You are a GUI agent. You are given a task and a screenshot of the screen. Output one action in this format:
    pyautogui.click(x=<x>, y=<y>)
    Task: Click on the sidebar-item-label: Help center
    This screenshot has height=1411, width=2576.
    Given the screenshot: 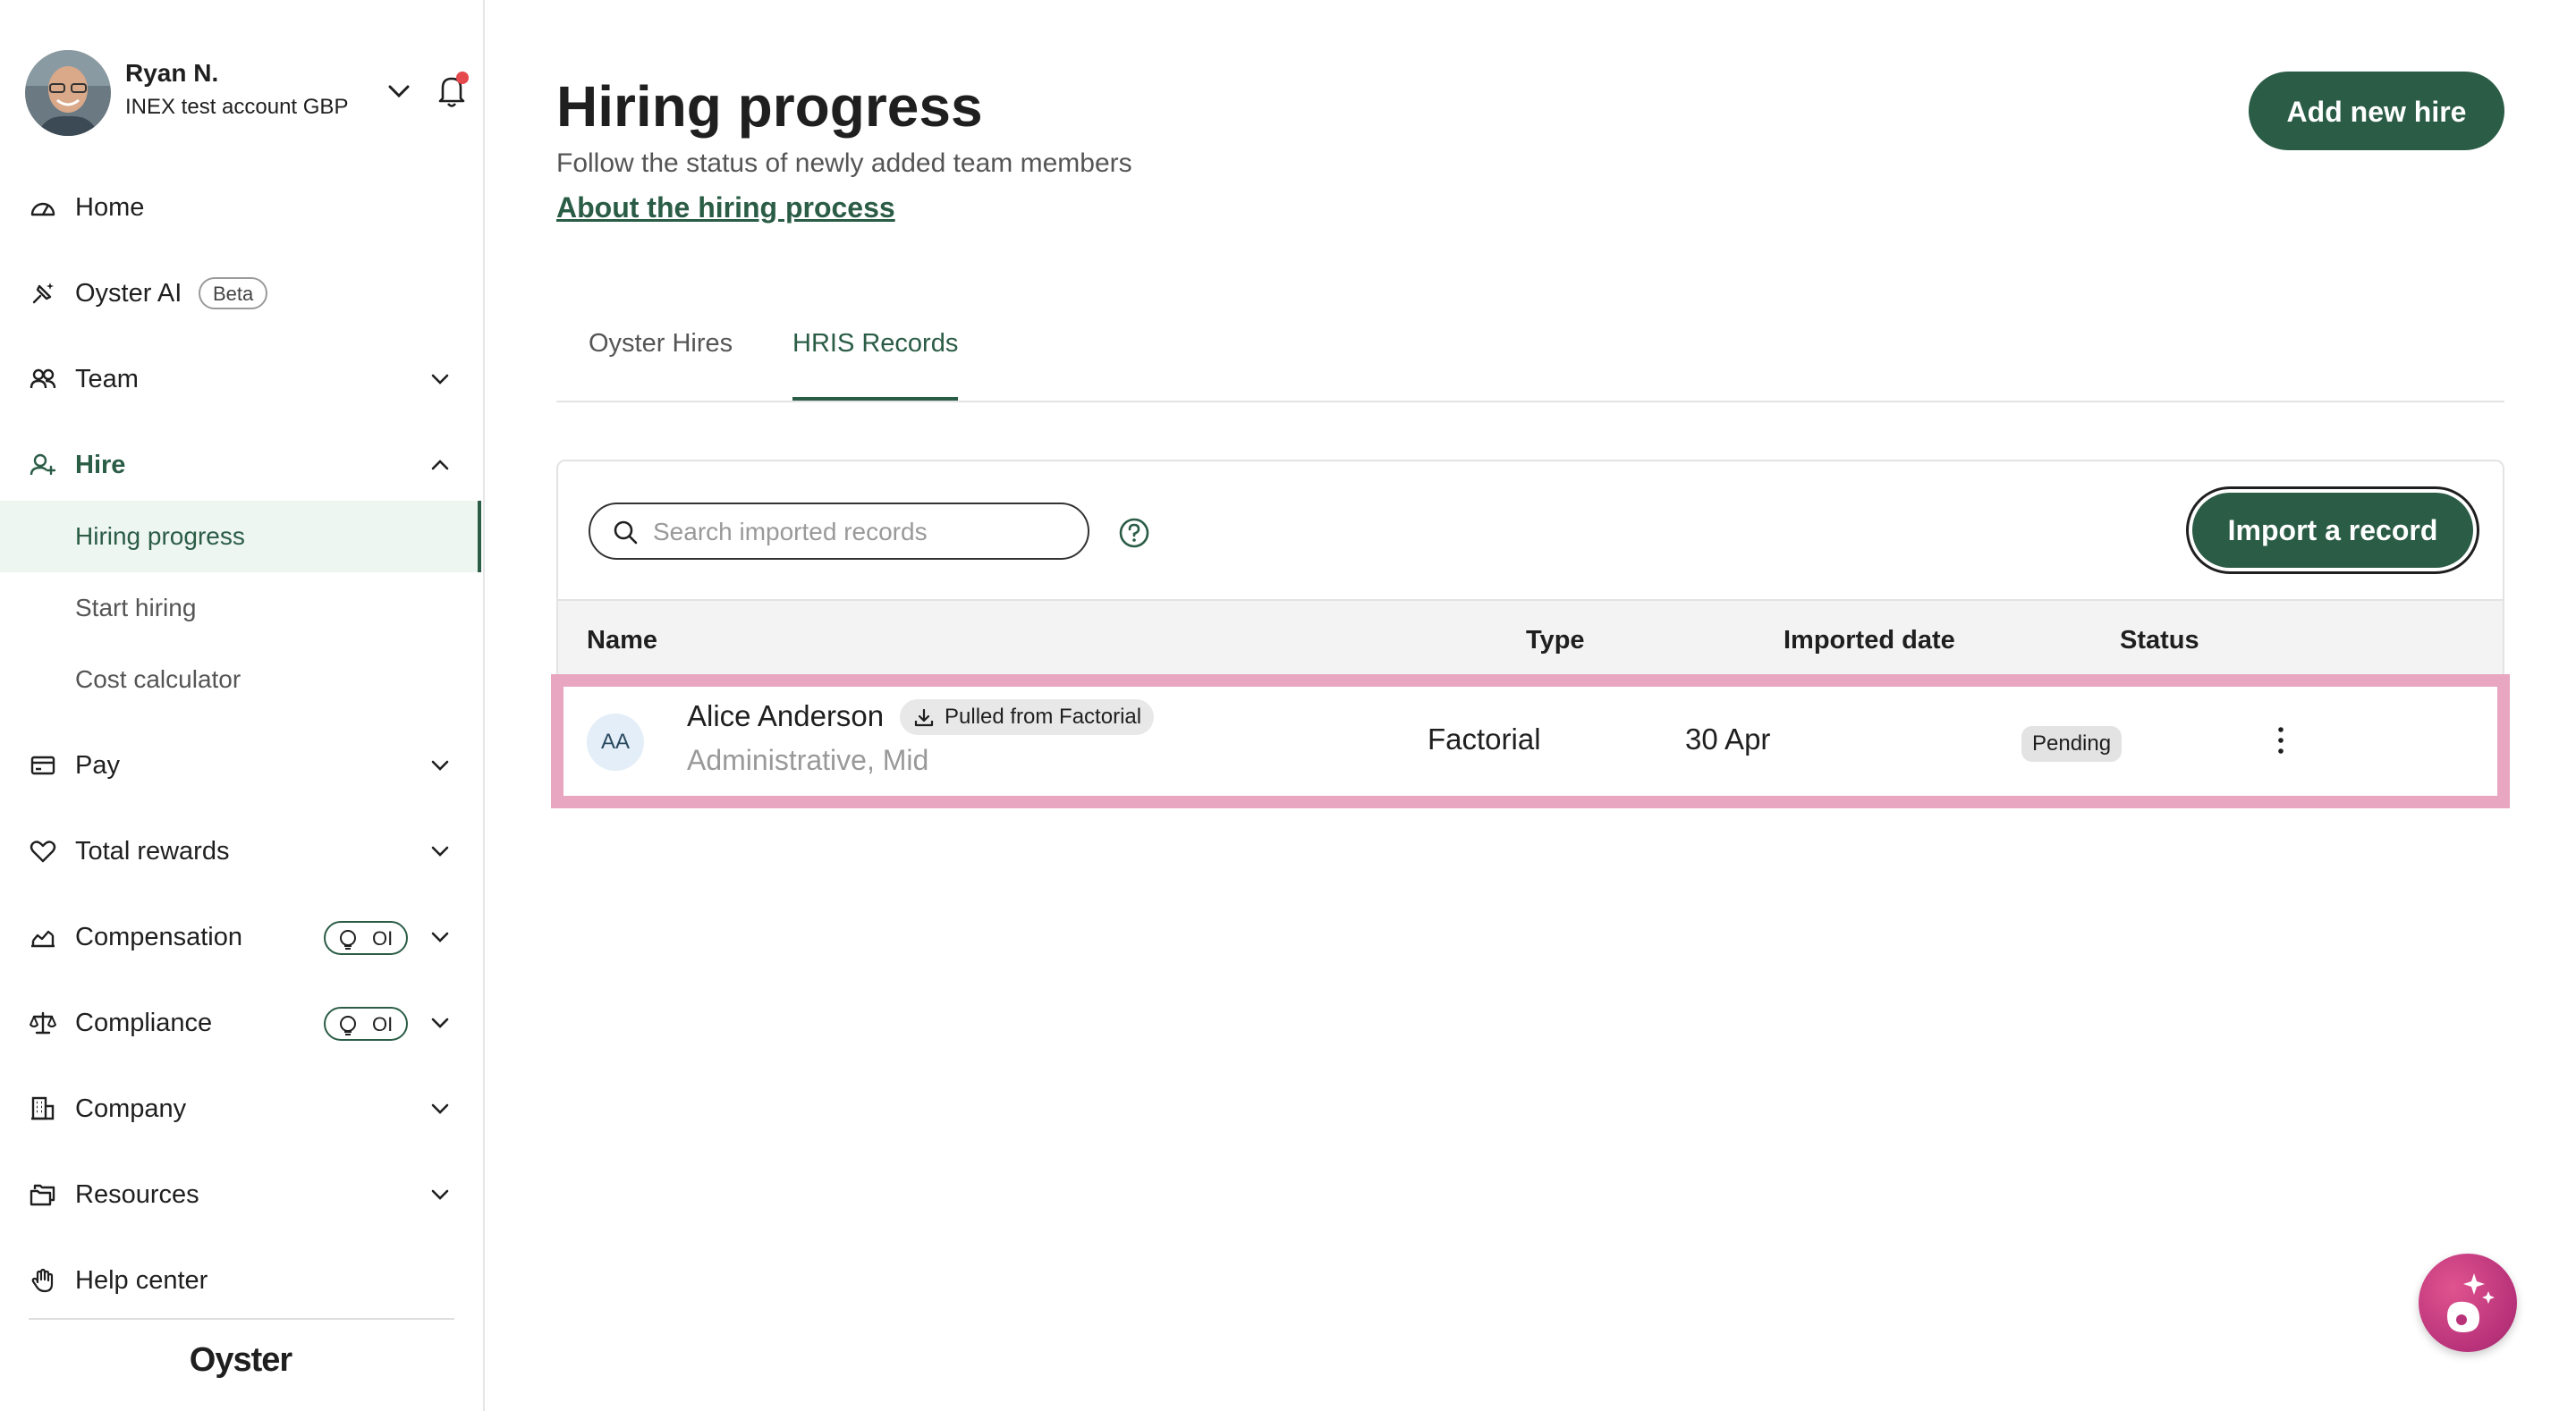 What is the action you would take?
    pyautogui.click(x=141, y=1281)
    